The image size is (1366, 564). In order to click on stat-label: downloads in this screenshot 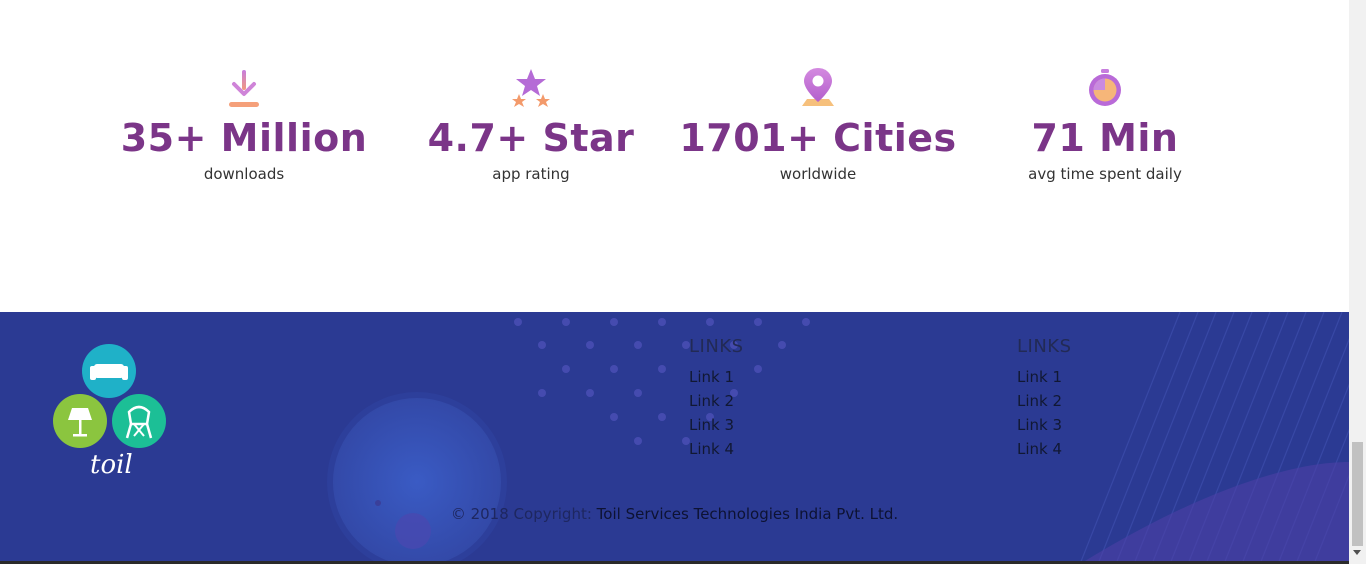, I will do `click(244, 174)`.